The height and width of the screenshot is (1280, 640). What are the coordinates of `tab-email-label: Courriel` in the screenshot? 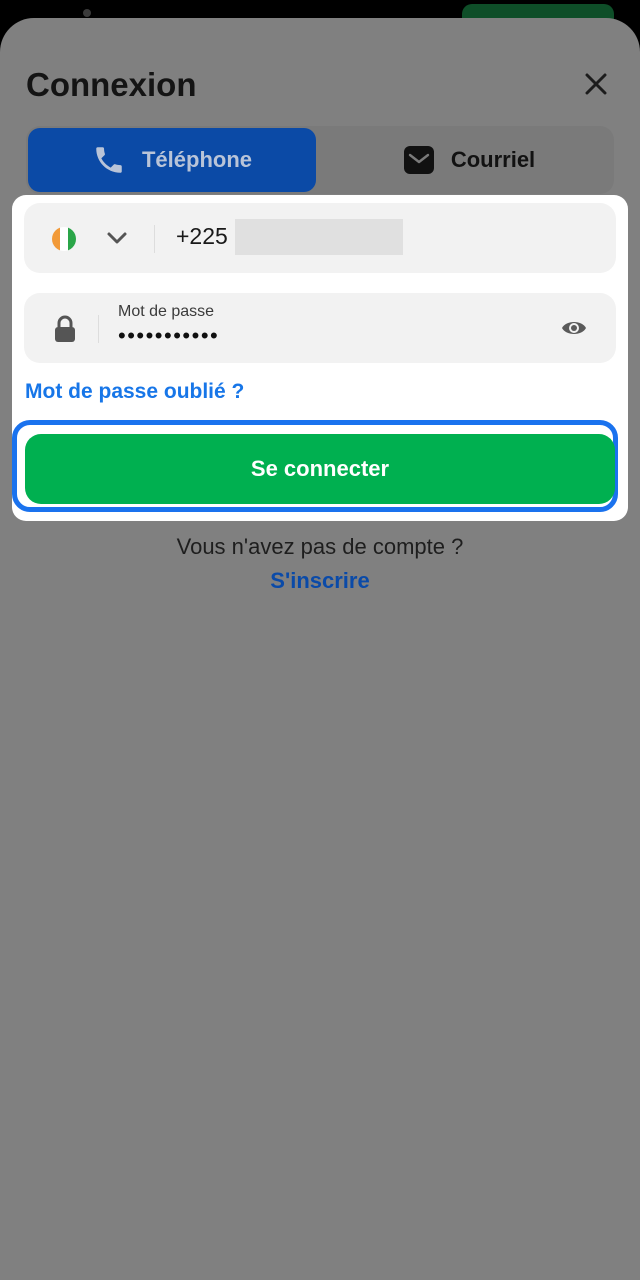 It's located at (493, 159).